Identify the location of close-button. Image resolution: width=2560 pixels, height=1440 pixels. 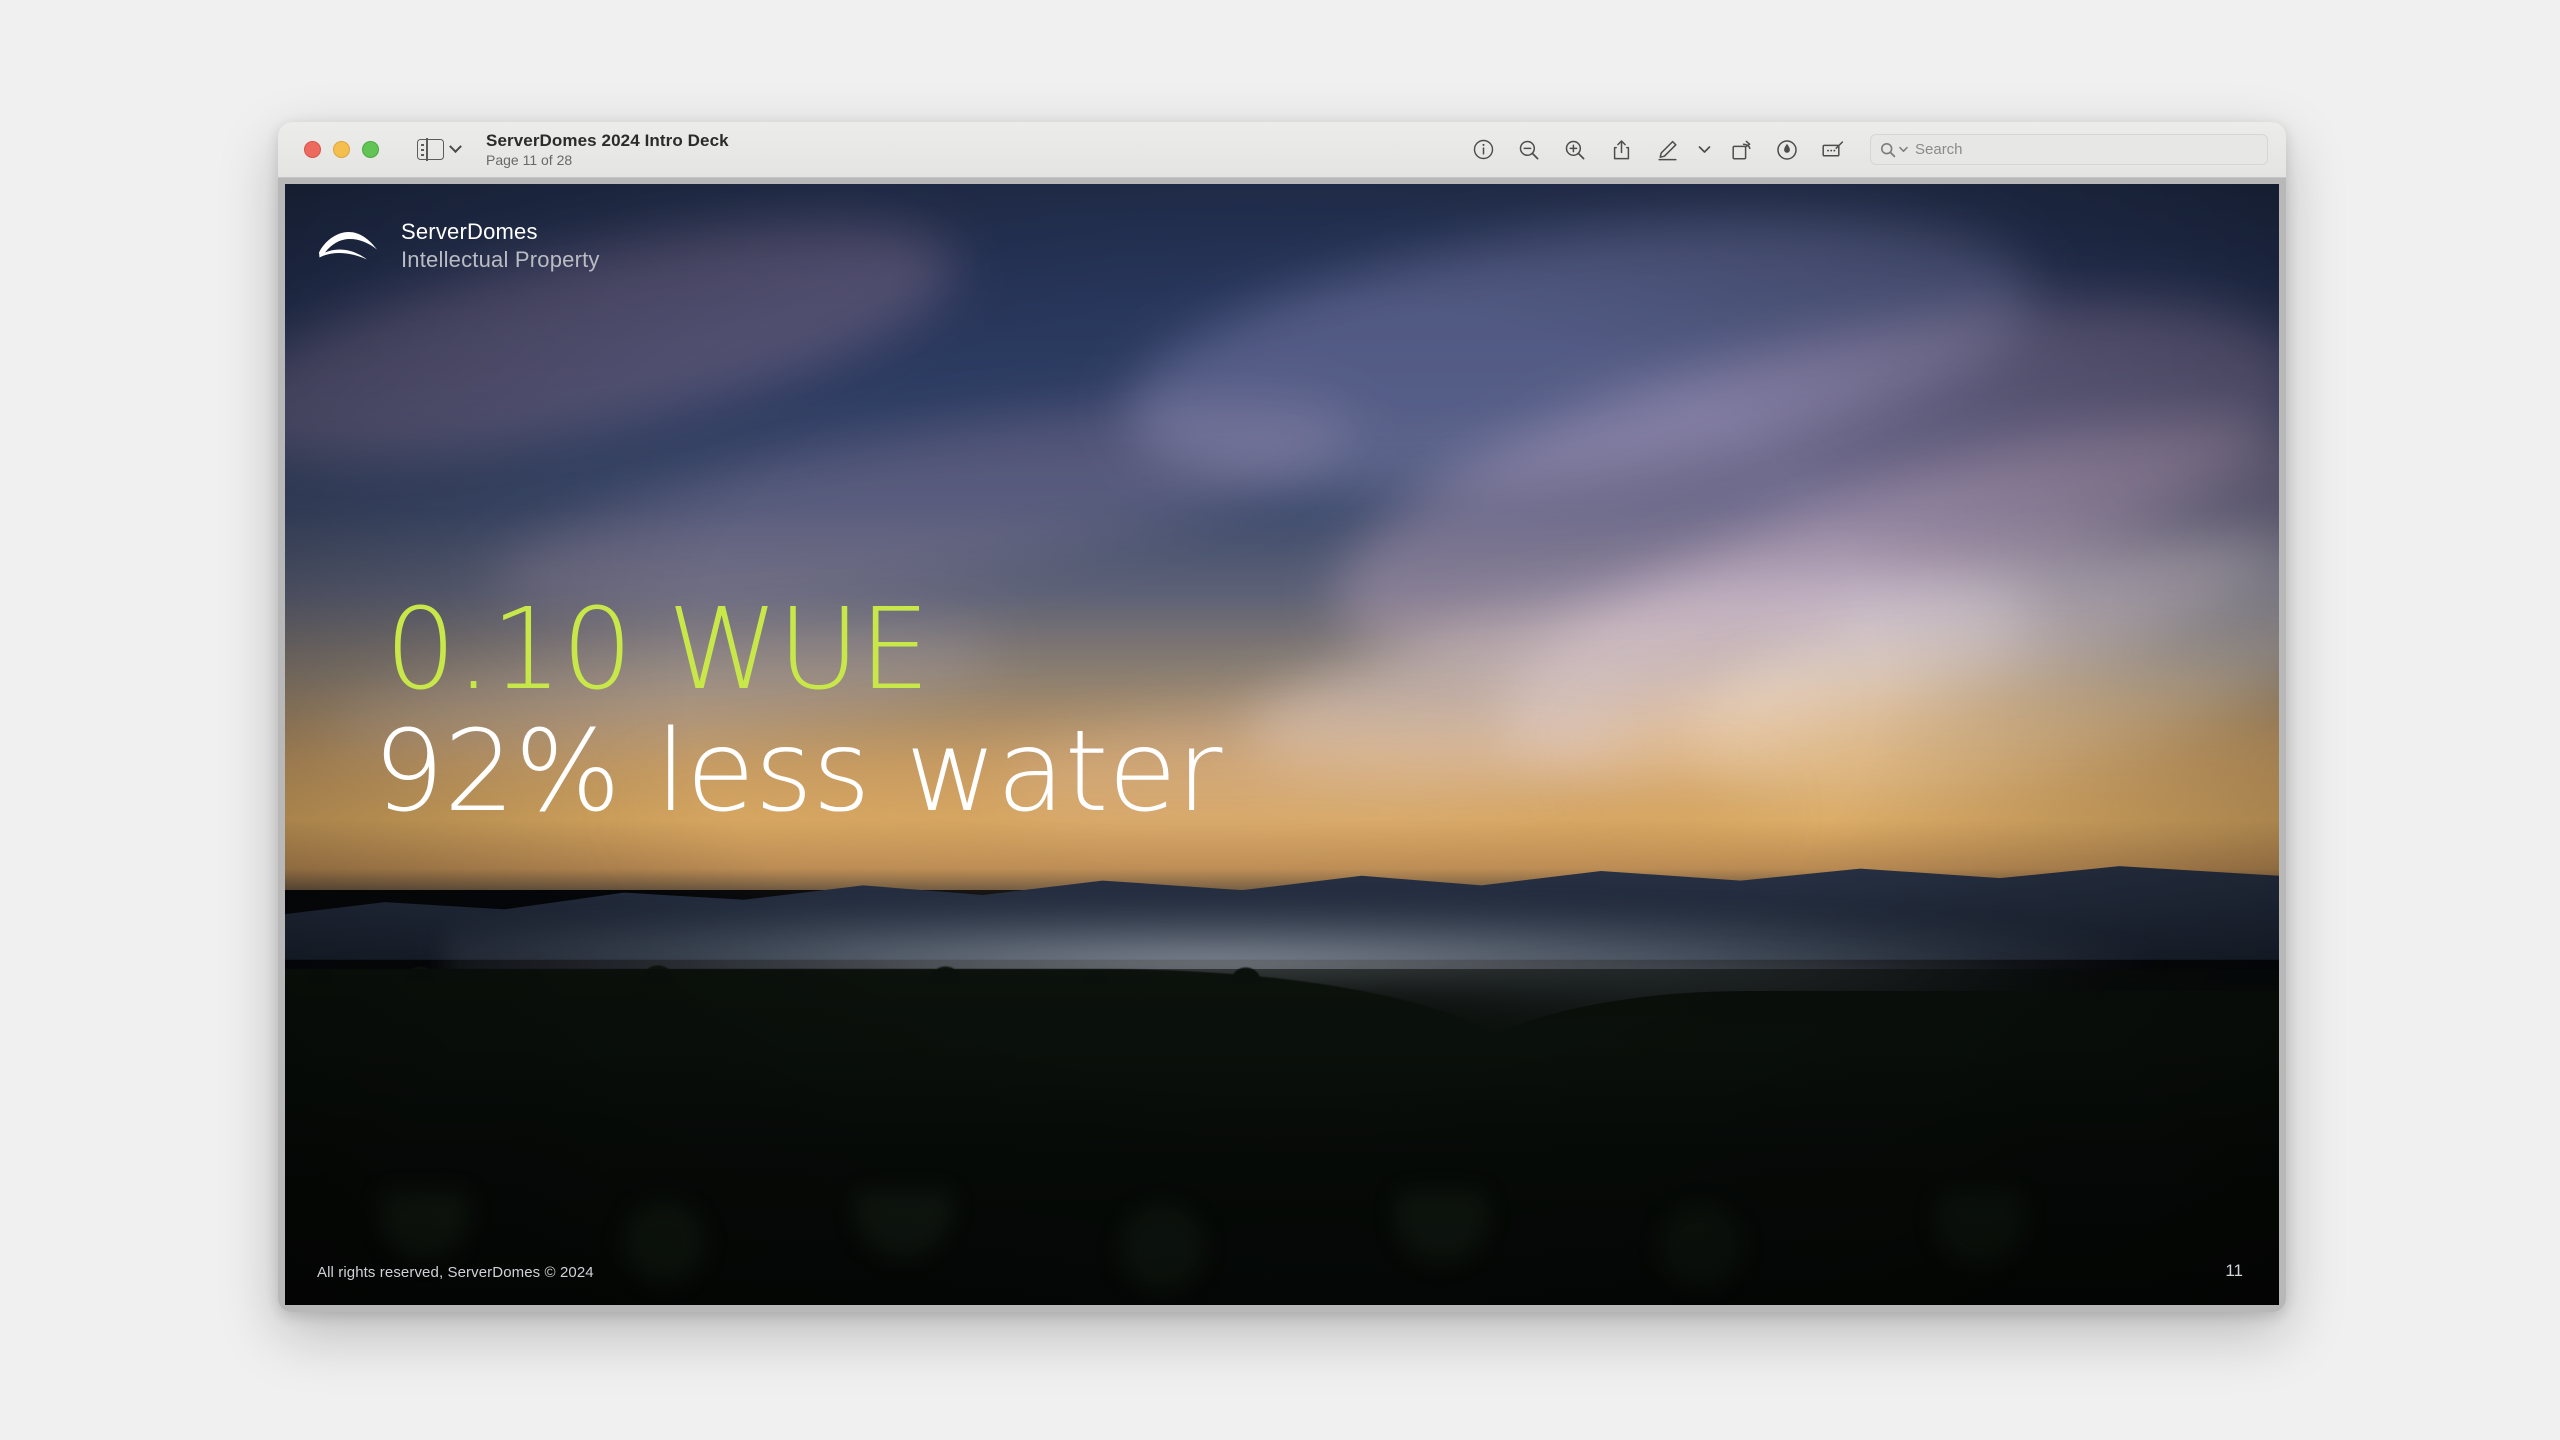
(312, 149).